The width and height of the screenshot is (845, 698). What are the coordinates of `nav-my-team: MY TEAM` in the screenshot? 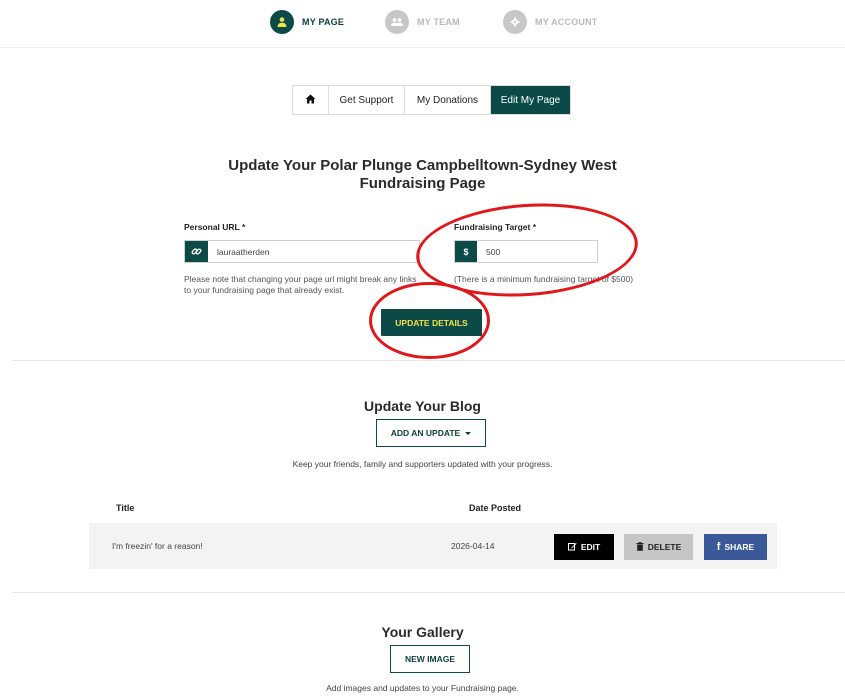 It's located at (422, 22).